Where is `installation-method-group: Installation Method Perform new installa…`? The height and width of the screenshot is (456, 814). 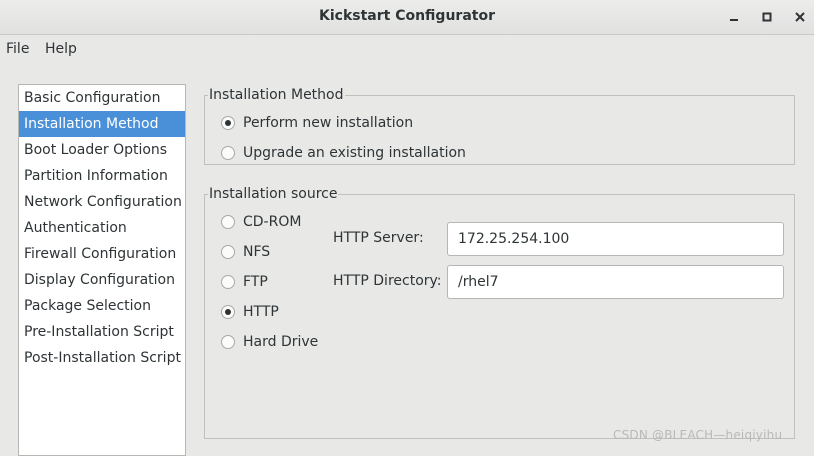
installation-method-group: Installation Method Perform new installa… is located at coordinates (499, 126).